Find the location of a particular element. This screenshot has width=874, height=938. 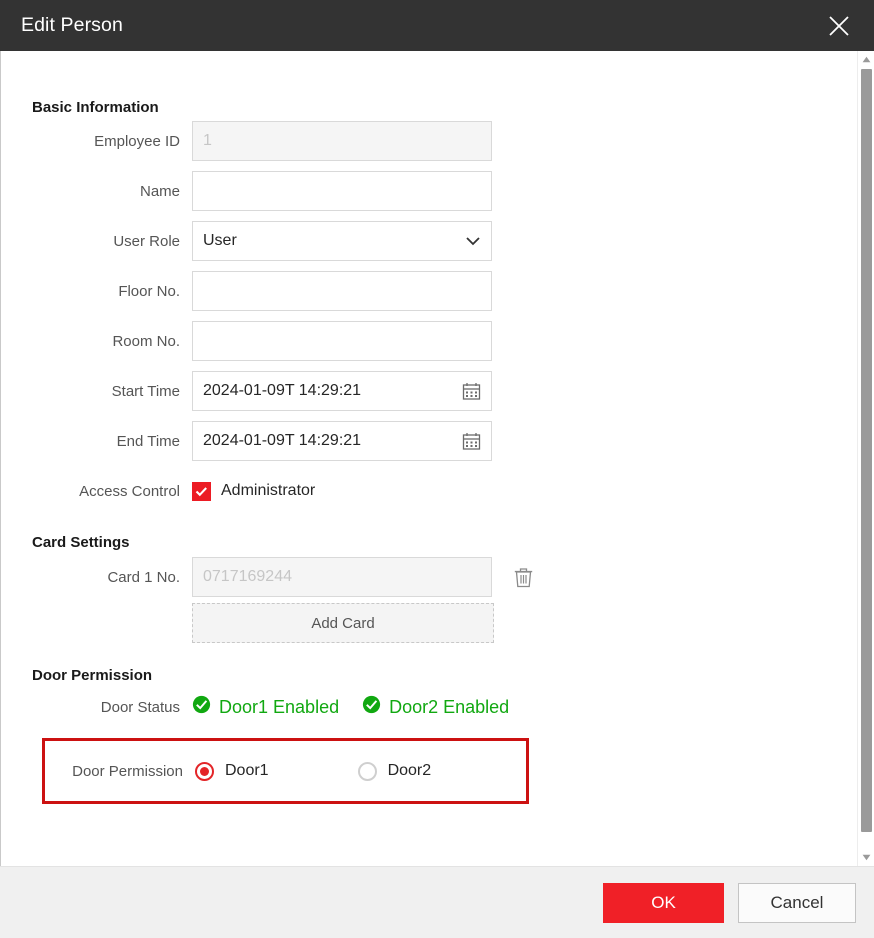

door1-status-text: Door1 Enabled is located at coordinates (279, 706).